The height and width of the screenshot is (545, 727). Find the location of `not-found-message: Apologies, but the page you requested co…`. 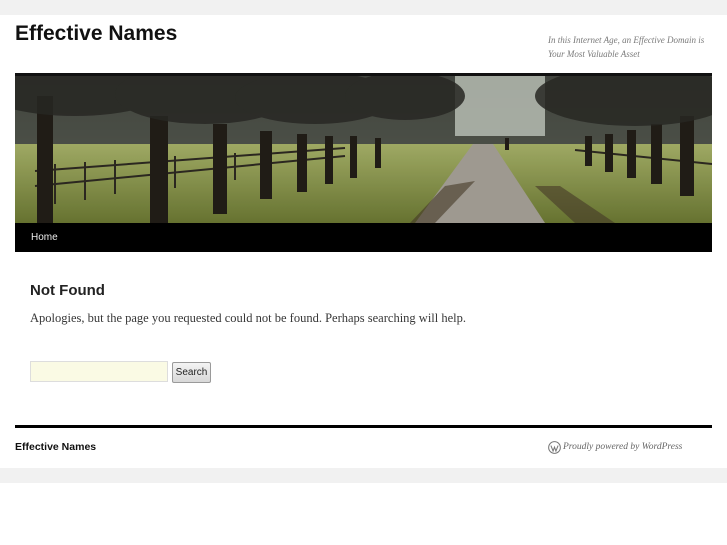

not-found-message: Apologies, but the page you requested co… is located at coordinates (248, 318).